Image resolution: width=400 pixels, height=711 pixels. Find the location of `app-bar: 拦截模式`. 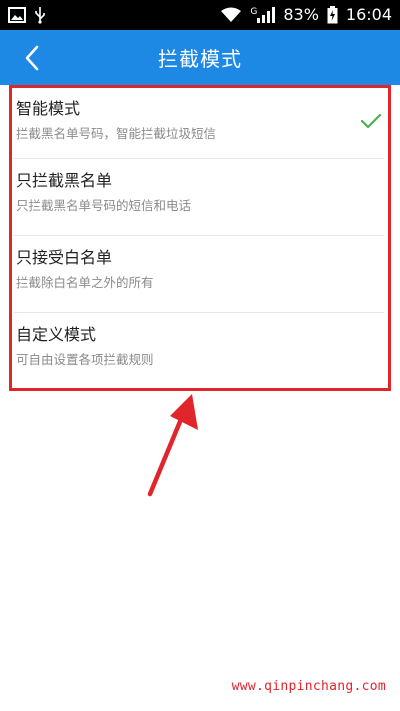

app-bar: 拦截模式 is located at coordinates (200, 57).